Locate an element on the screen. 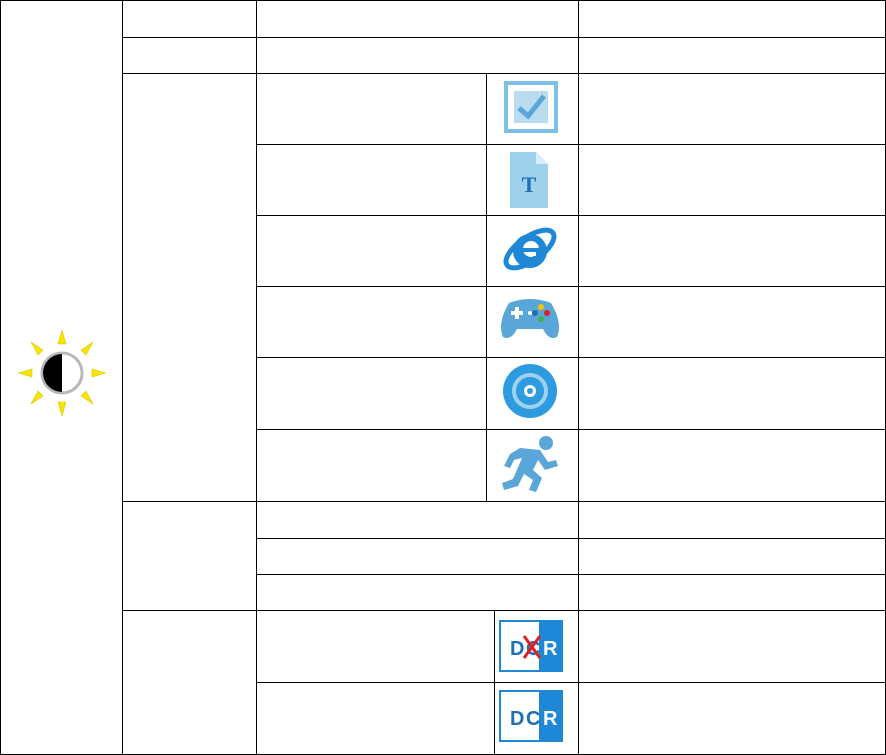 This screenshot has height=755, width=886. table-border-top is located at coordinates (443, 0).